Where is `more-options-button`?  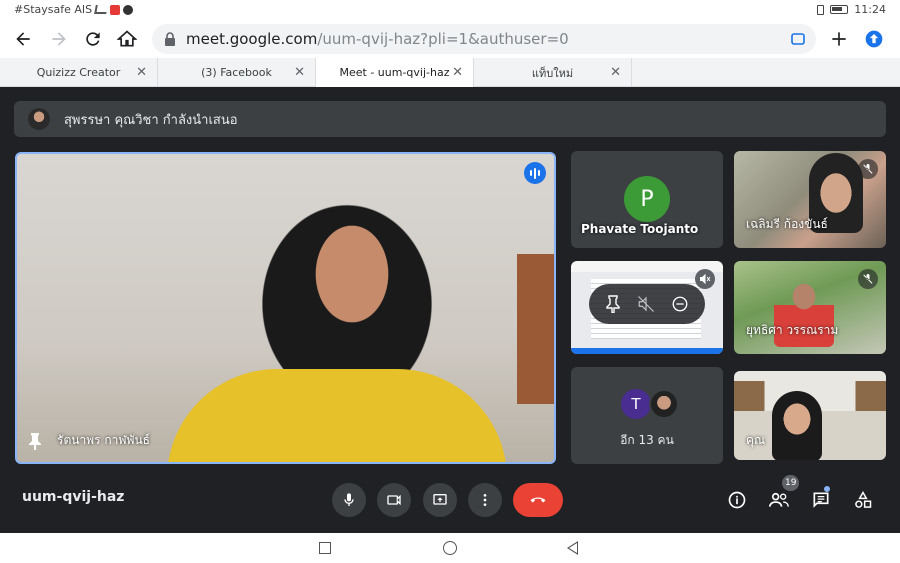 more-options-button is located at coordinates (485, 500).